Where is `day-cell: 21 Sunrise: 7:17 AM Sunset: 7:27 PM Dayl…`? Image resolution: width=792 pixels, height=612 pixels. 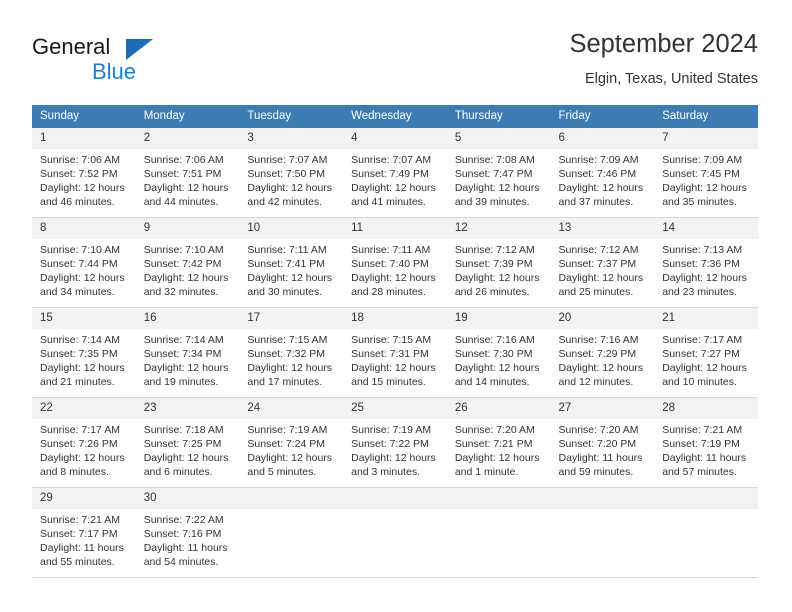
day-cell: 21 Sunrise: 7:17 AM Sunset: 7:27 PM Dayl… is located at coordinates (706, 352).